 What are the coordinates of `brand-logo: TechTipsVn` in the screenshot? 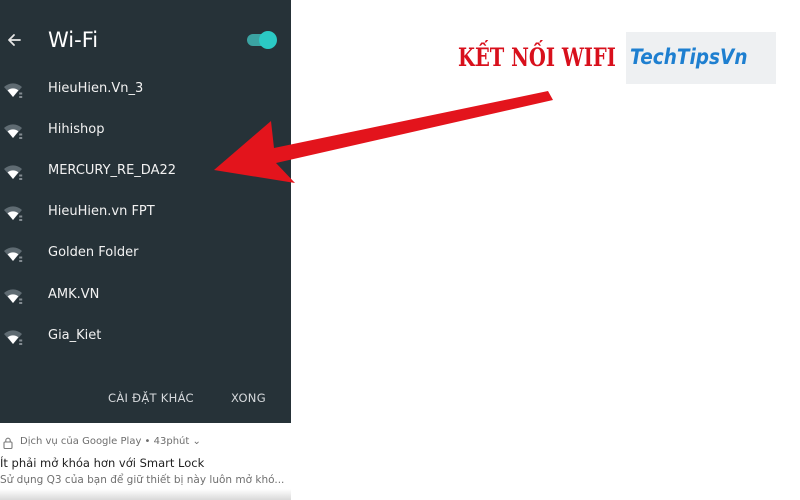 It's located at (701, 58).